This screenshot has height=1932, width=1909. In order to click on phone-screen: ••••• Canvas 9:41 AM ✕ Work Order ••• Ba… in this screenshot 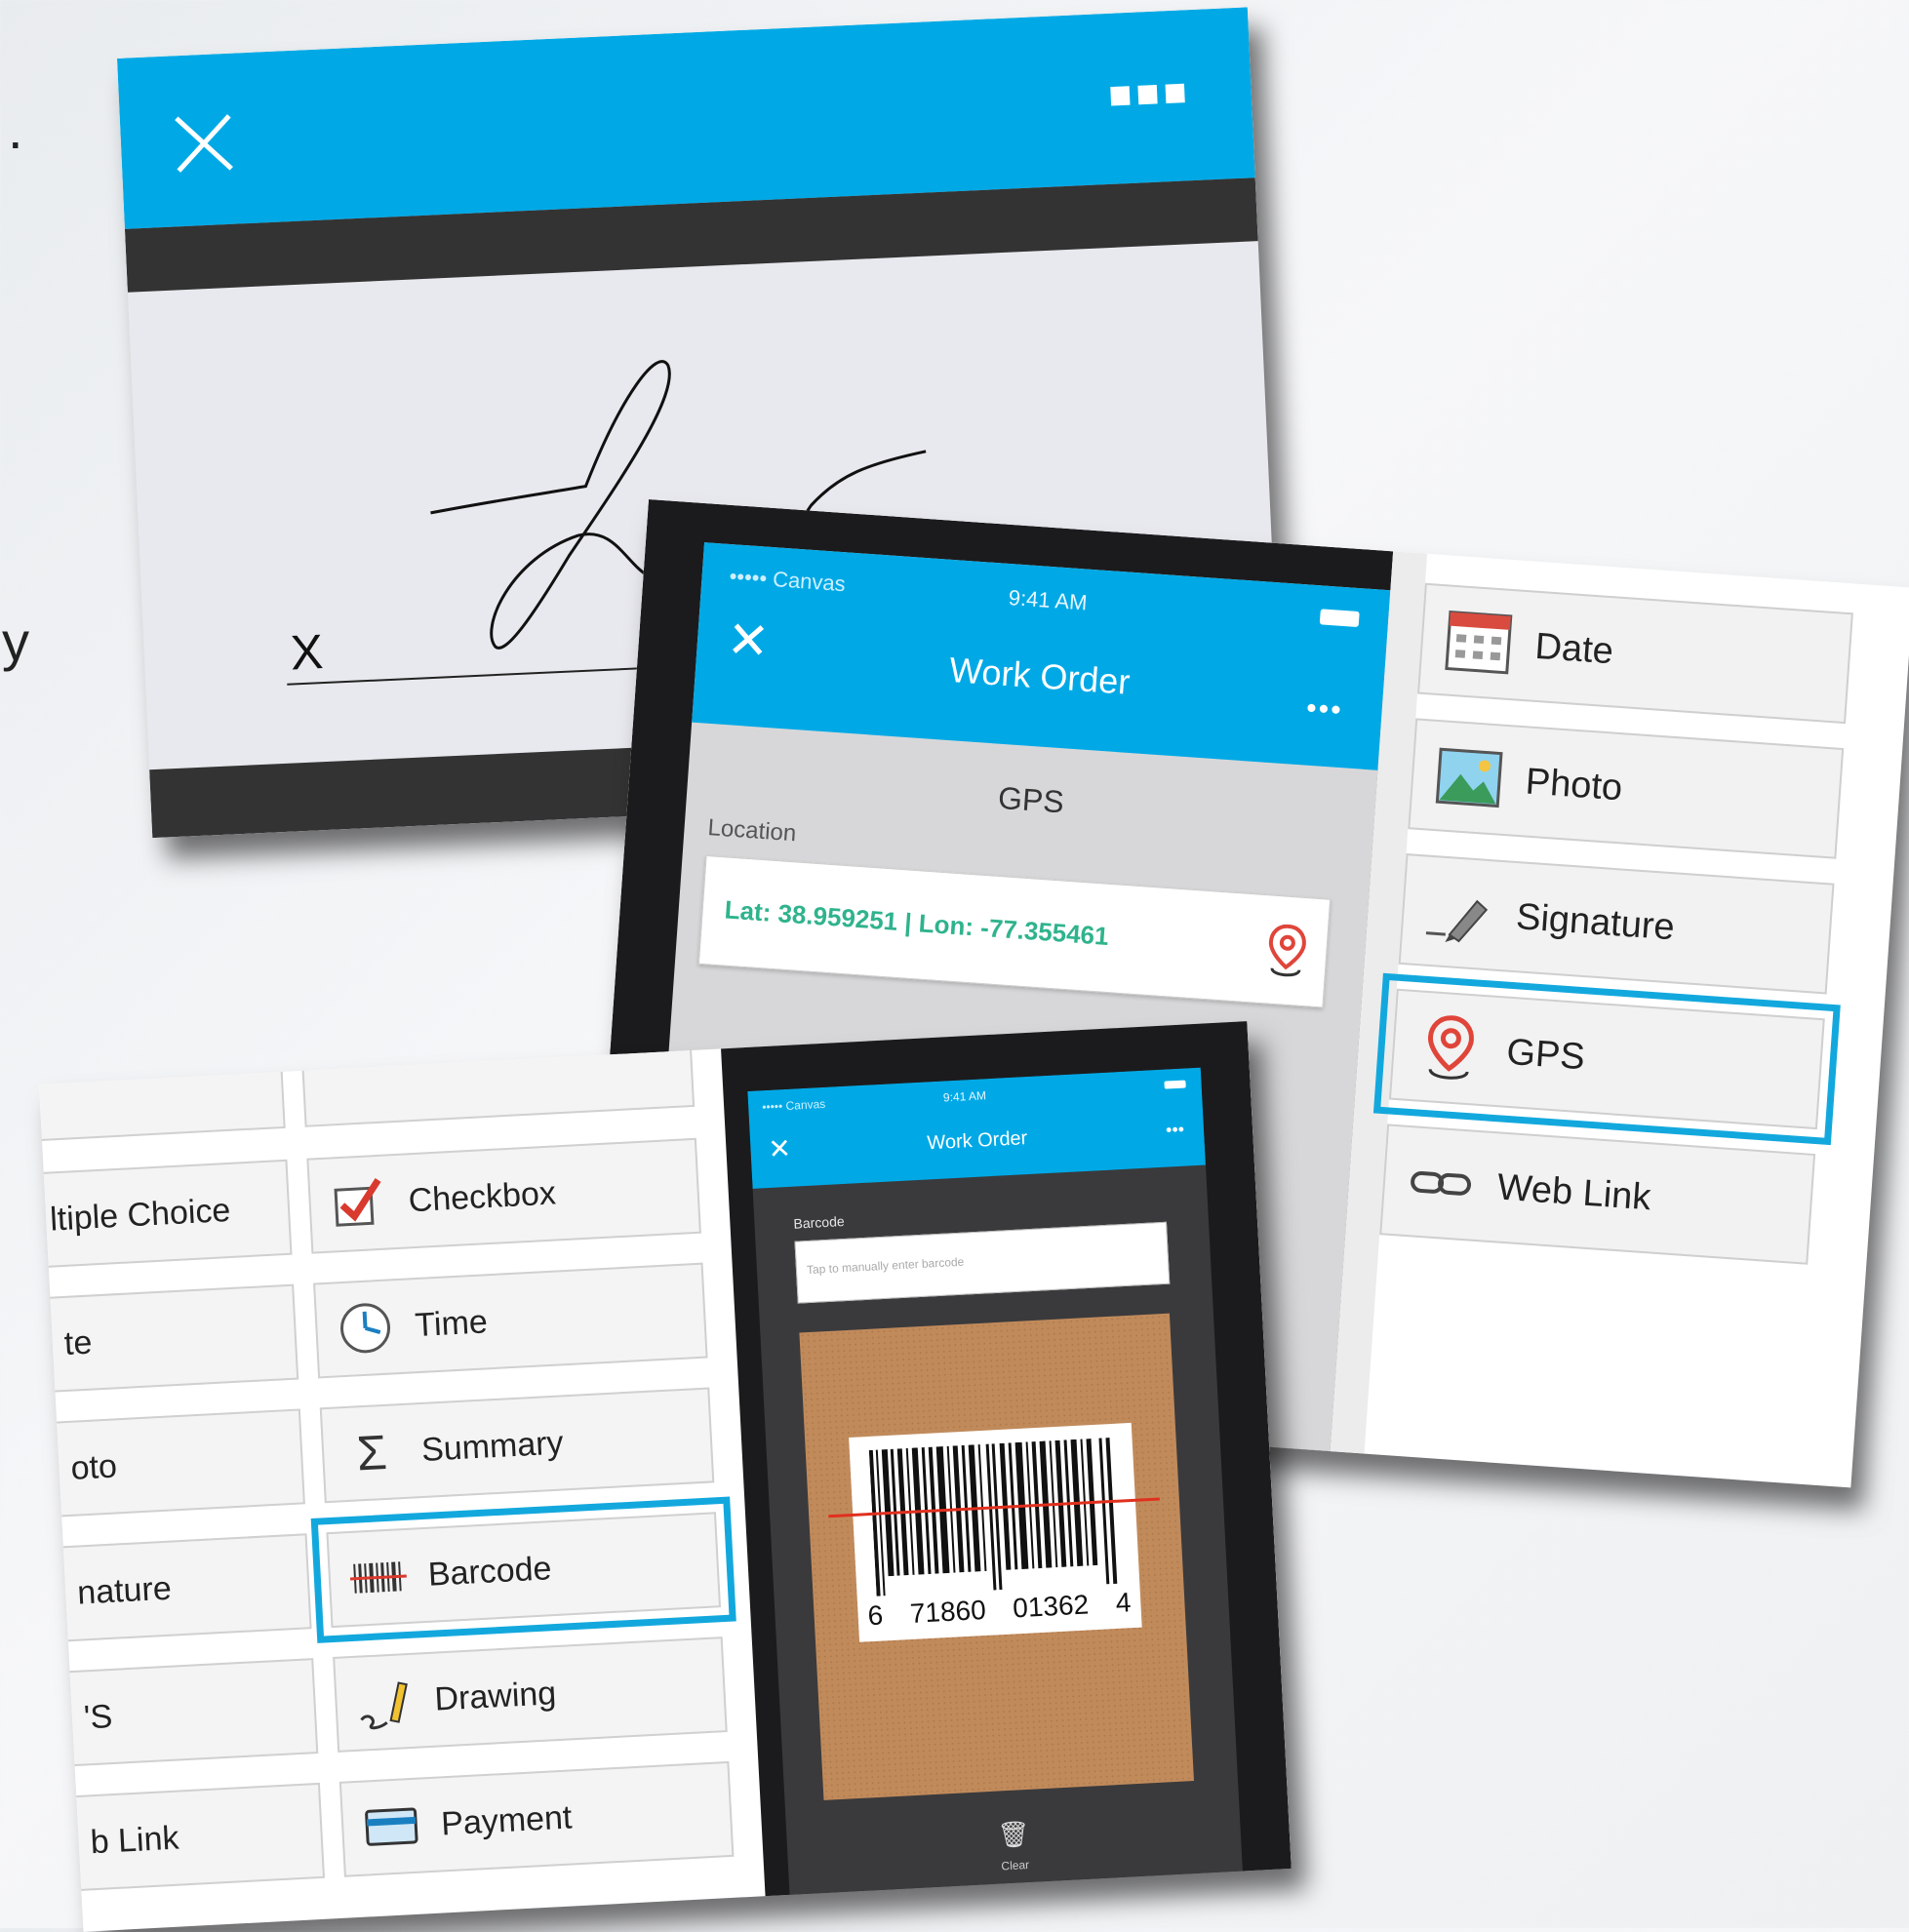, I will do `click(995, 1486)`.